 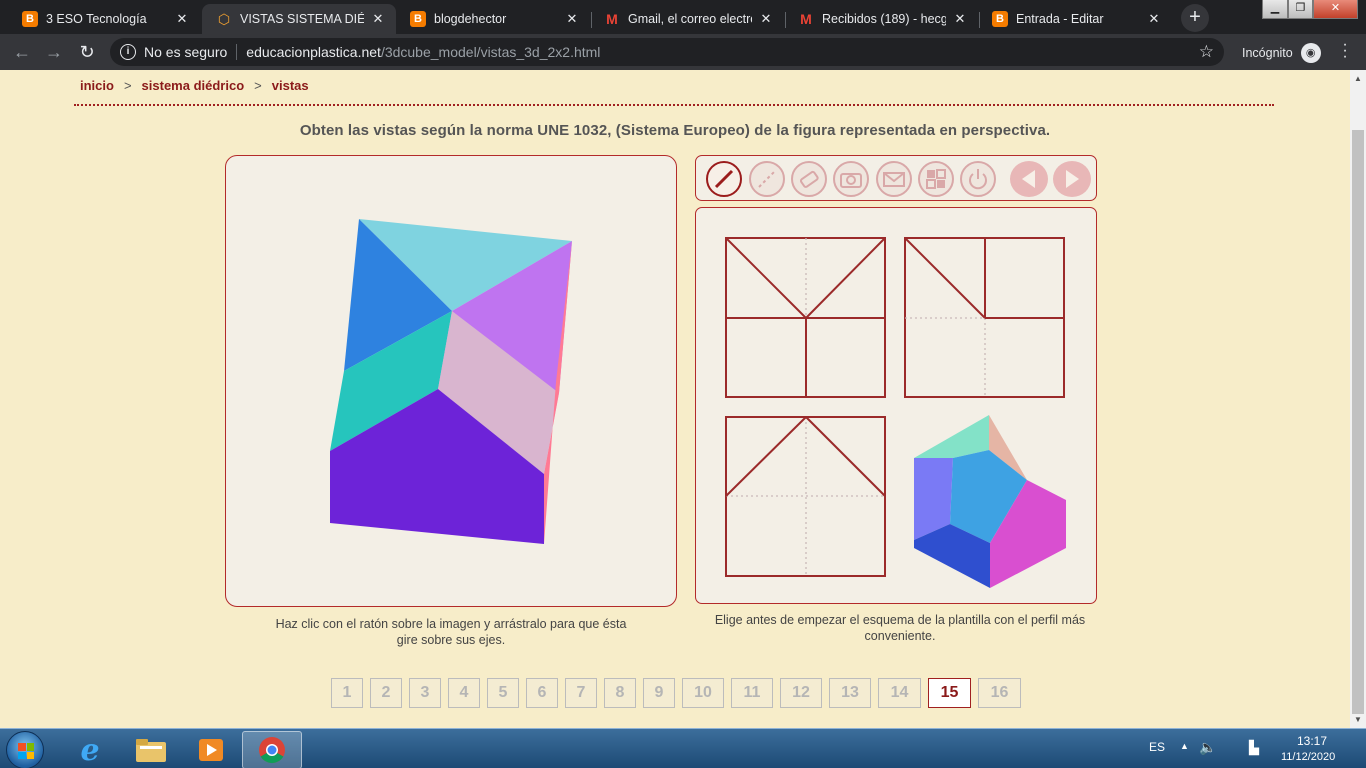 I want to click on minimize-button: ▁, so click(x=1275, y=9).